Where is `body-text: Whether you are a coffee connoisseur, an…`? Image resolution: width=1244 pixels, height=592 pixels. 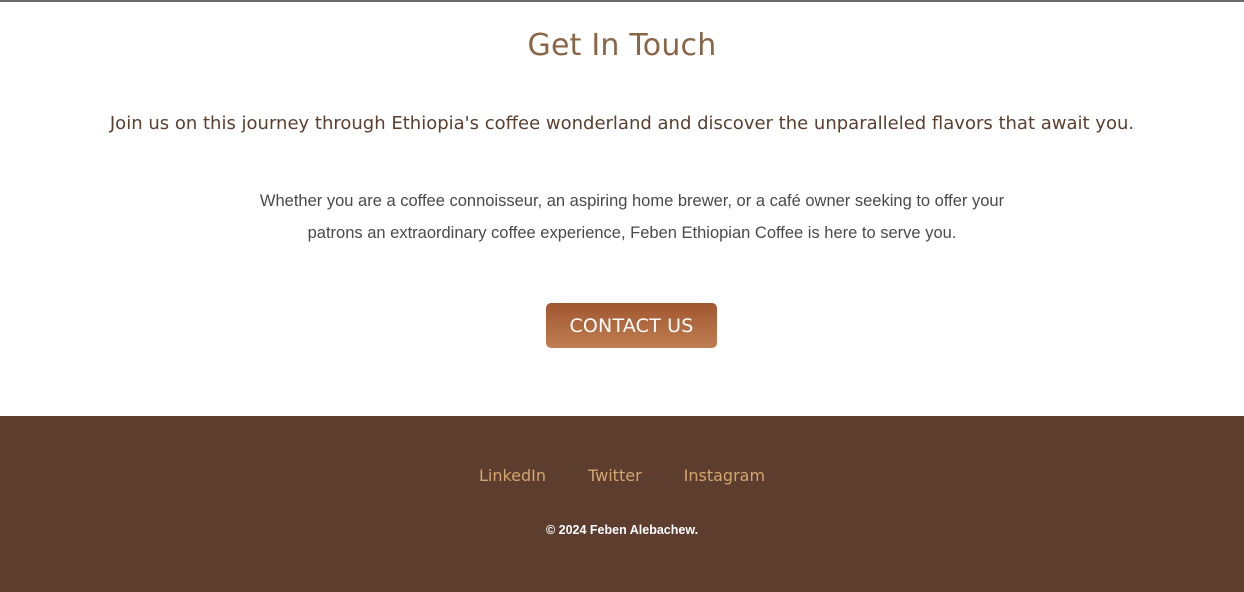
body-text: Whether you are a coffee connoisseur, an… is located at coordinates (632, 217).